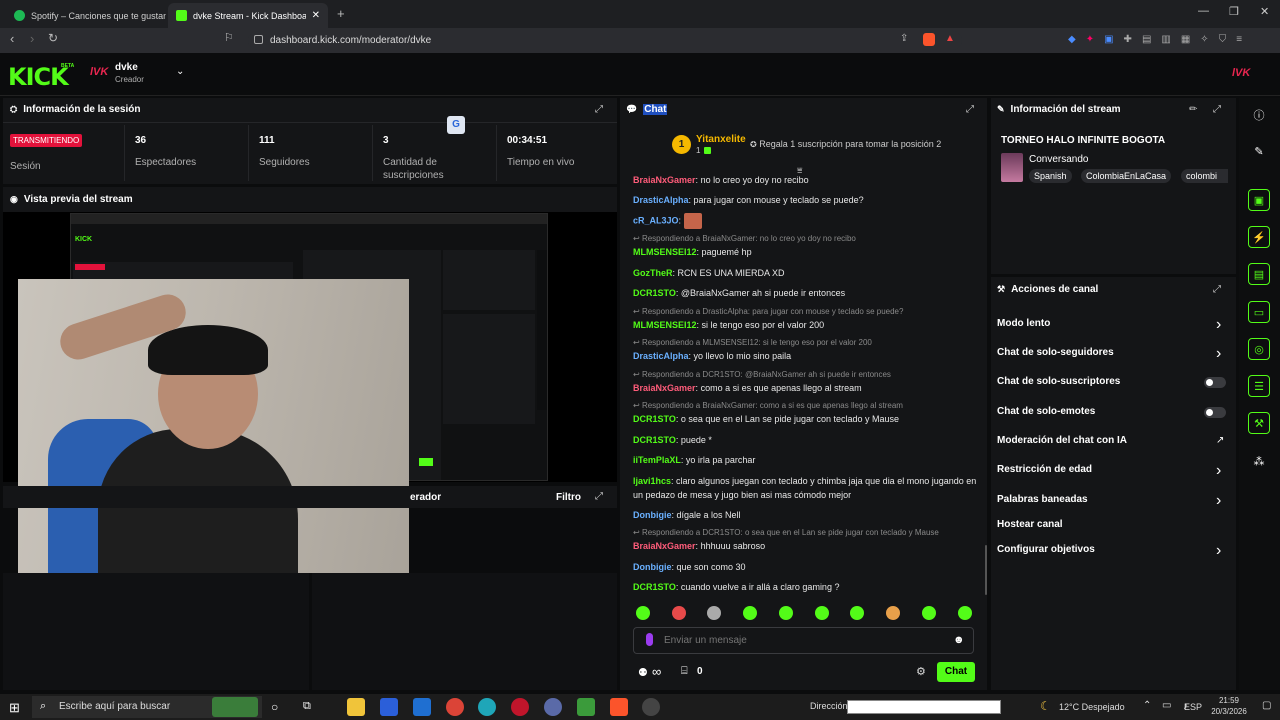 The height and width of the screenshot is (720, 1280). I want to click on game-icon, so click(586, 707).